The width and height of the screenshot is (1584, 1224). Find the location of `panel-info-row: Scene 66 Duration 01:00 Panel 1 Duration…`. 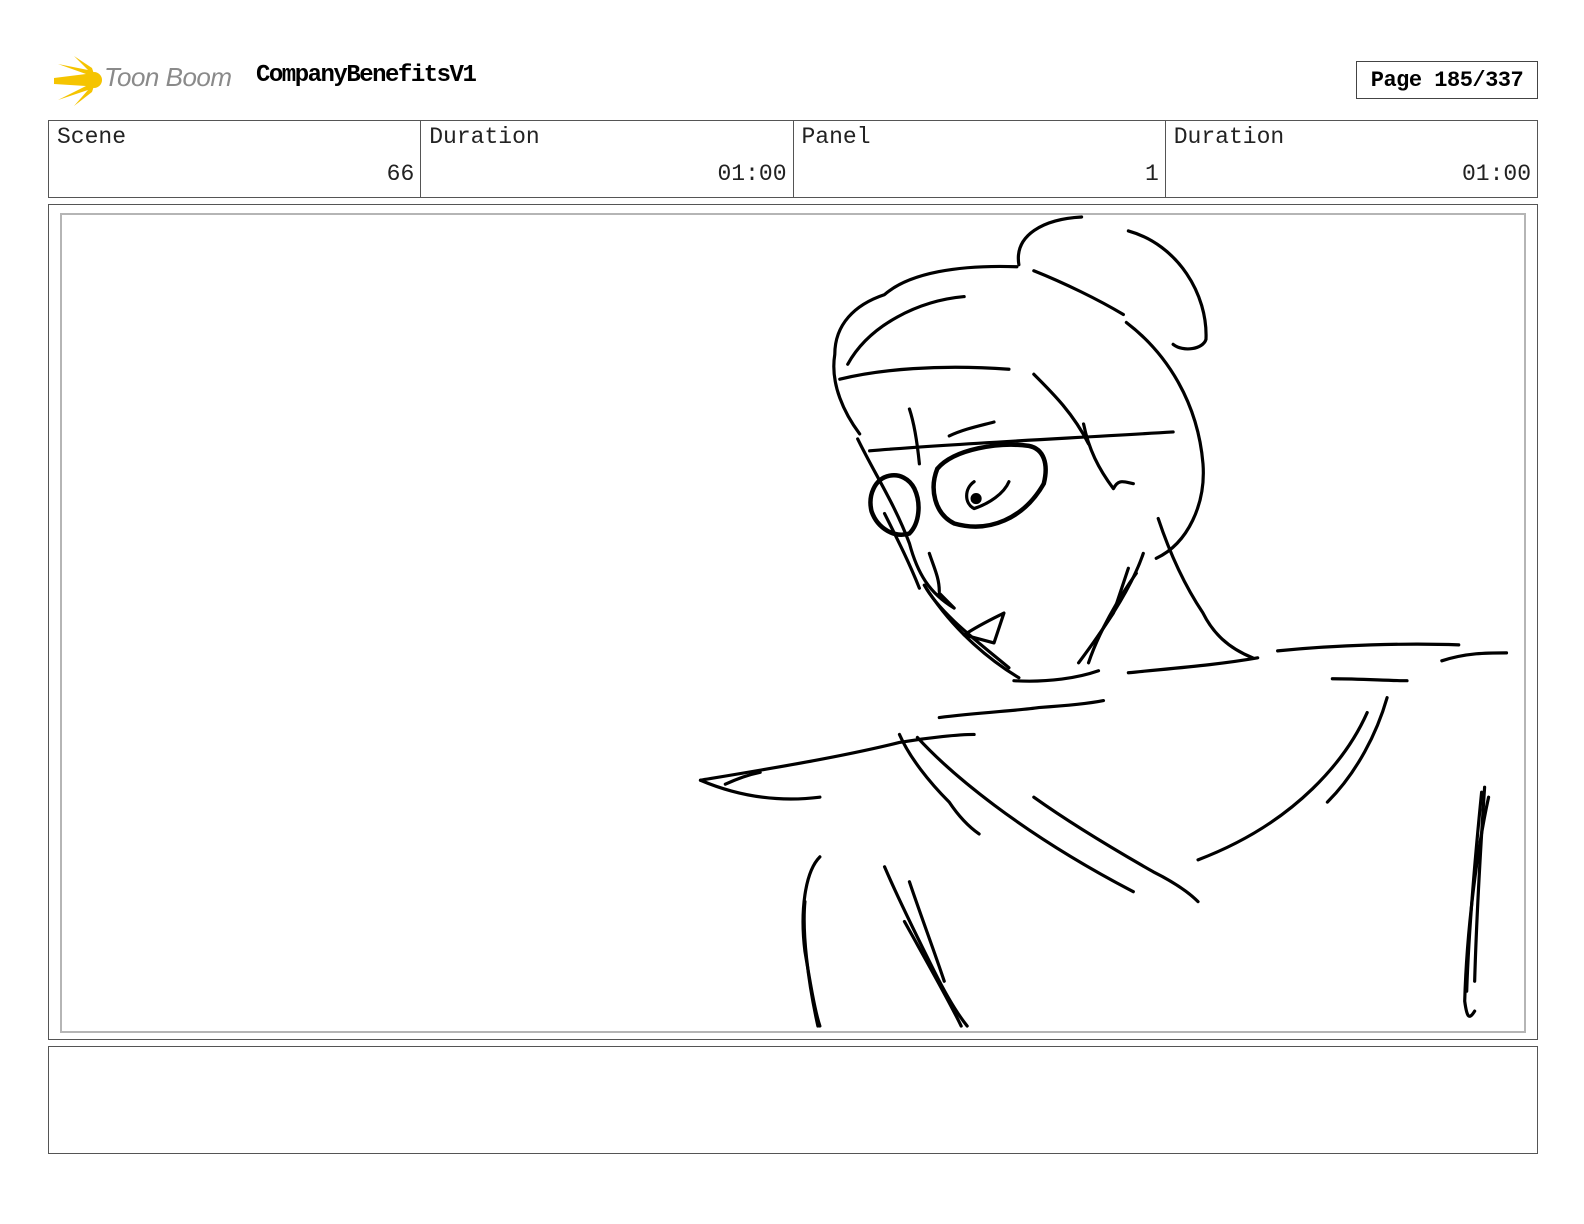

panel-info-row: Scene 66 Duration 01:00 Panel 1 Duration… is located at coordinates (793, 159).